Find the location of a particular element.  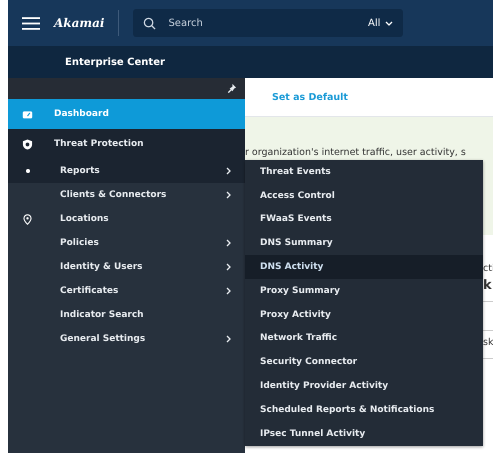

submenu-item: DNS Summary is located at coordinates (364, 243).